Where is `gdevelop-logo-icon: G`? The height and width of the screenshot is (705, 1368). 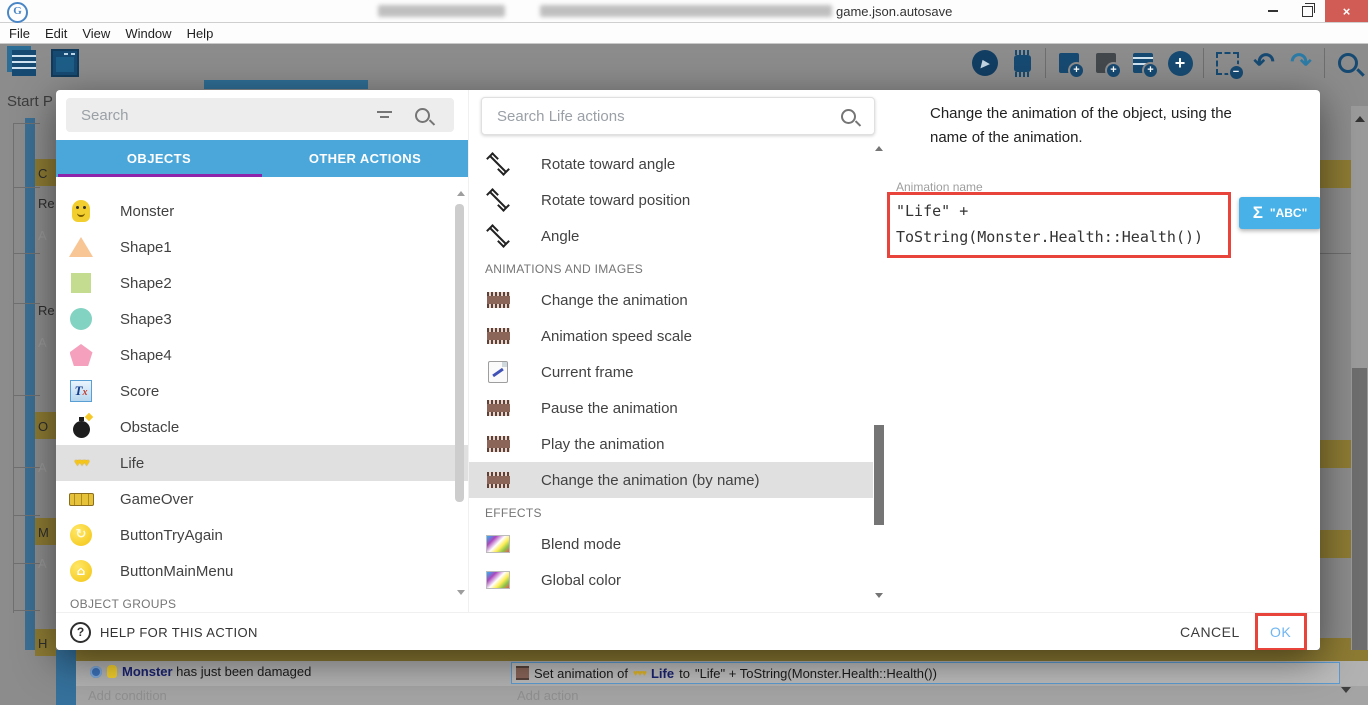
gdevelop-logo-icon: G is located at coordinates (17, 12).